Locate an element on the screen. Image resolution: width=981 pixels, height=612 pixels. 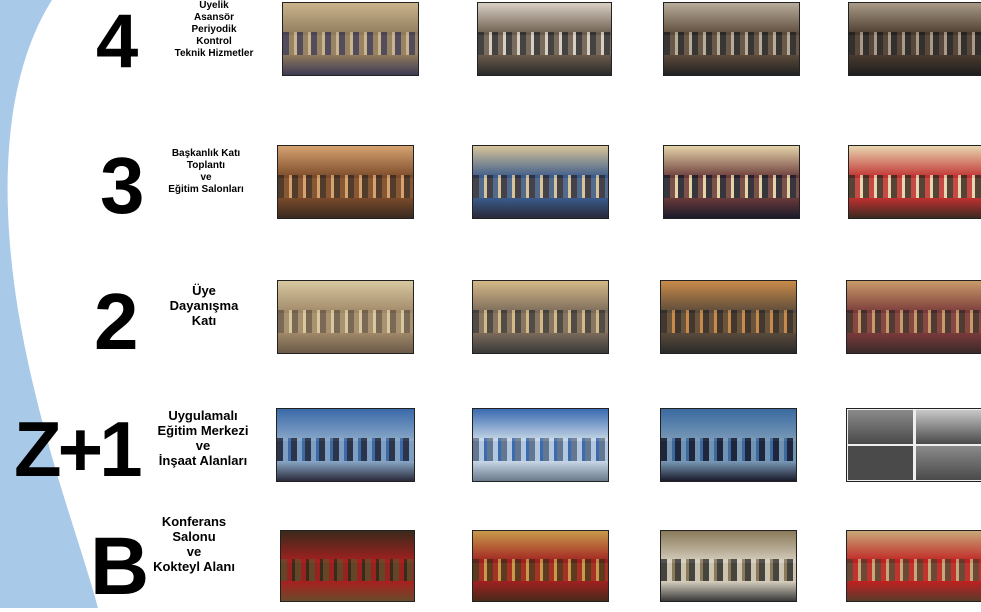
blue-arc-shape is located at coordinates (49, 304).